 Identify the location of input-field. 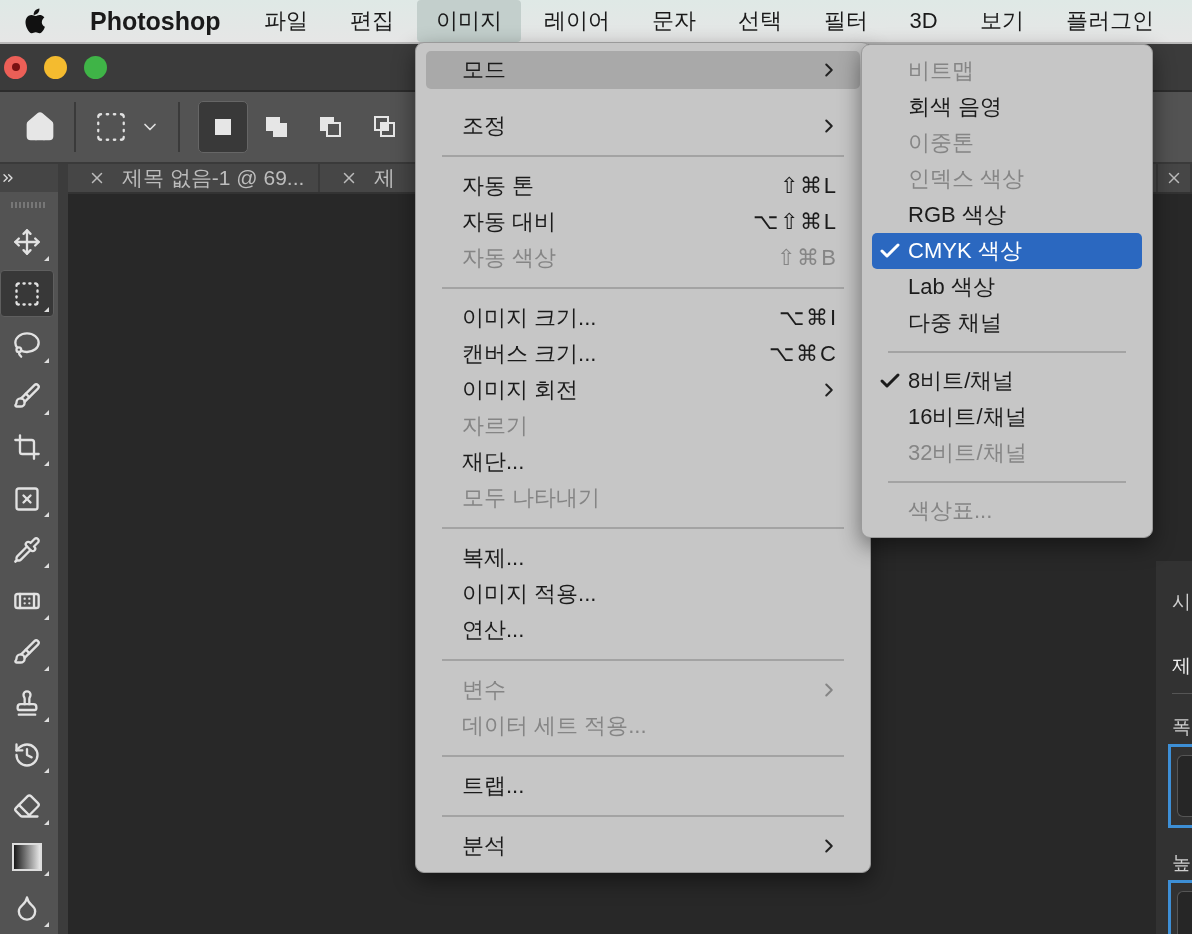
(1180, 786).